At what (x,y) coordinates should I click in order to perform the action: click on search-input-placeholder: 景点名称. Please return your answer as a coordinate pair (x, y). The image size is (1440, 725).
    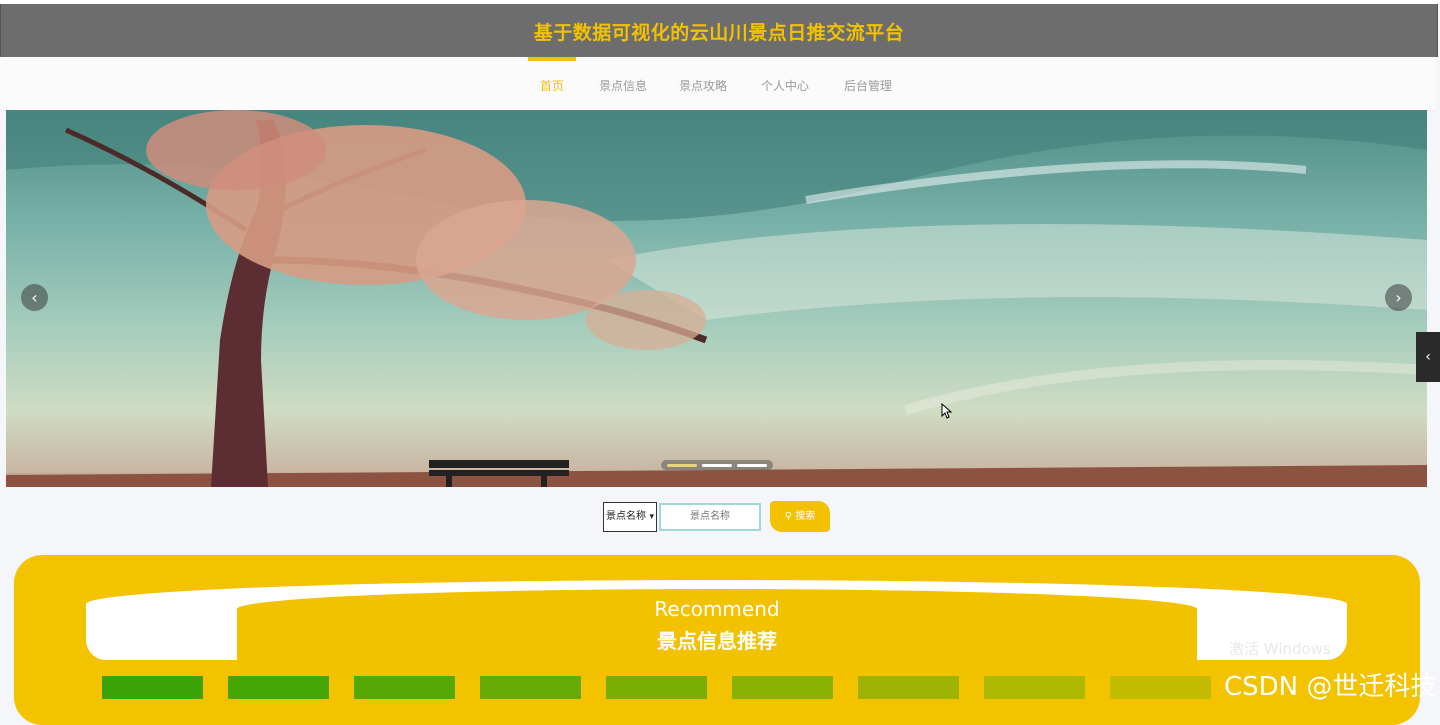
    Looking at the image, I should click on (710, 516).